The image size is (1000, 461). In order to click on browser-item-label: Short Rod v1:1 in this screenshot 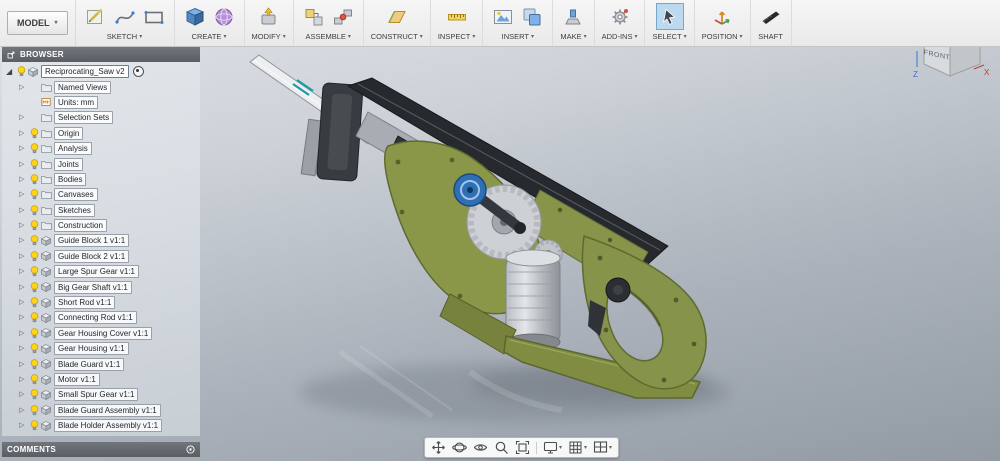, I will do `click(85, 303)`.